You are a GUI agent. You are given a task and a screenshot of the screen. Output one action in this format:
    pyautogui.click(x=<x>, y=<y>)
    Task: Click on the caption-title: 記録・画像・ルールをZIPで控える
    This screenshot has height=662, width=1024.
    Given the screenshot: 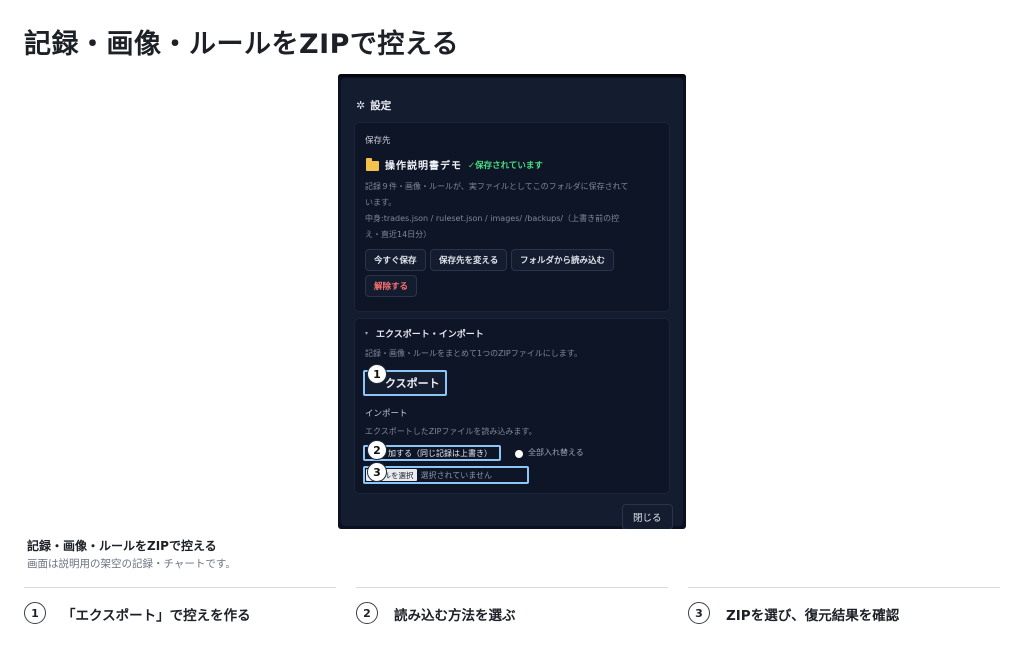 What is the action you would take?
    pyautogui.click(x=122, y=546)
    